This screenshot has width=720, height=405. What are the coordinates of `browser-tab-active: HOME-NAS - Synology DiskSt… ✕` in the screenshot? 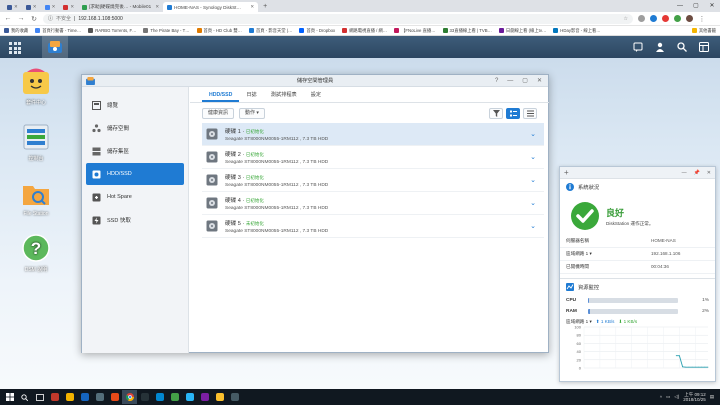 It's located at (211, 7).